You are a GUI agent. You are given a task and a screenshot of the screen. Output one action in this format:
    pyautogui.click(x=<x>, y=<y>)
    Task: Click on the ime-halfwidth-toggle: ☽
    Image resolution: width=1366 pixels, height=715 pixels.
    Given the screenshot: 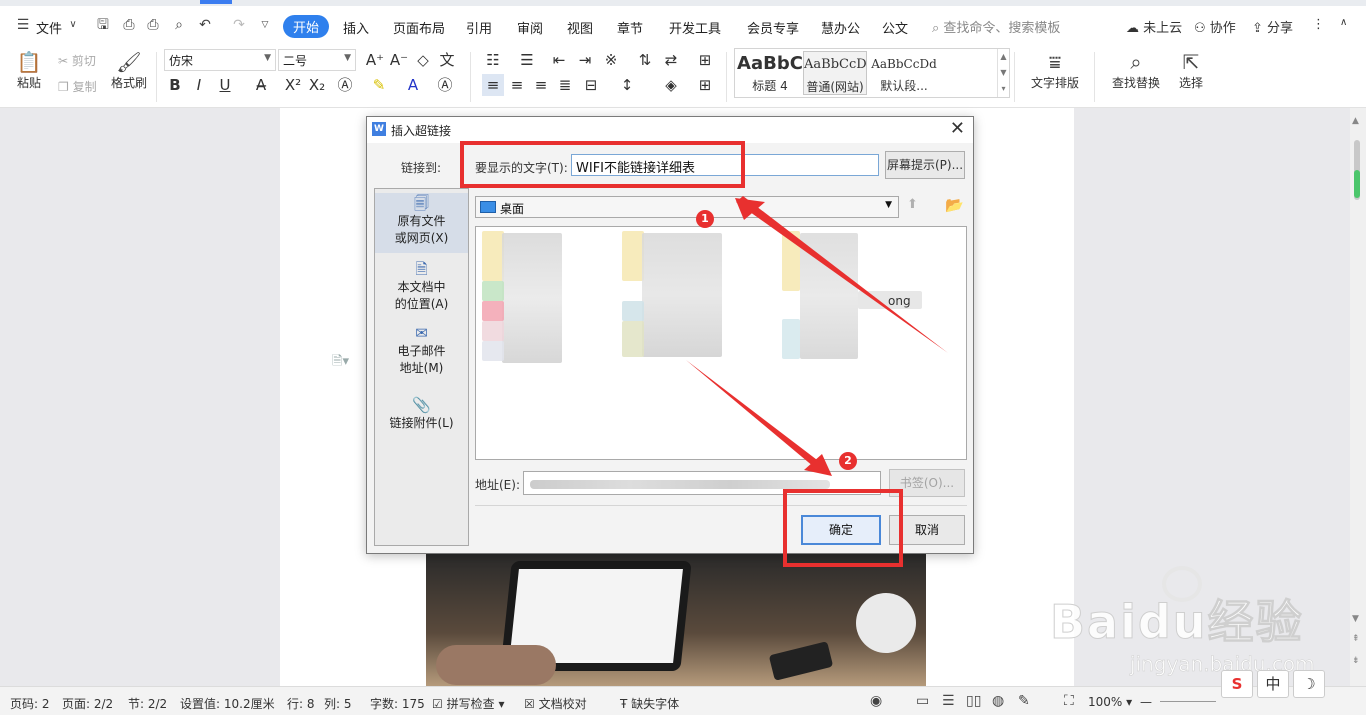 What is the action you would take?
    pyautogui.click(x=1309, y=684)
    